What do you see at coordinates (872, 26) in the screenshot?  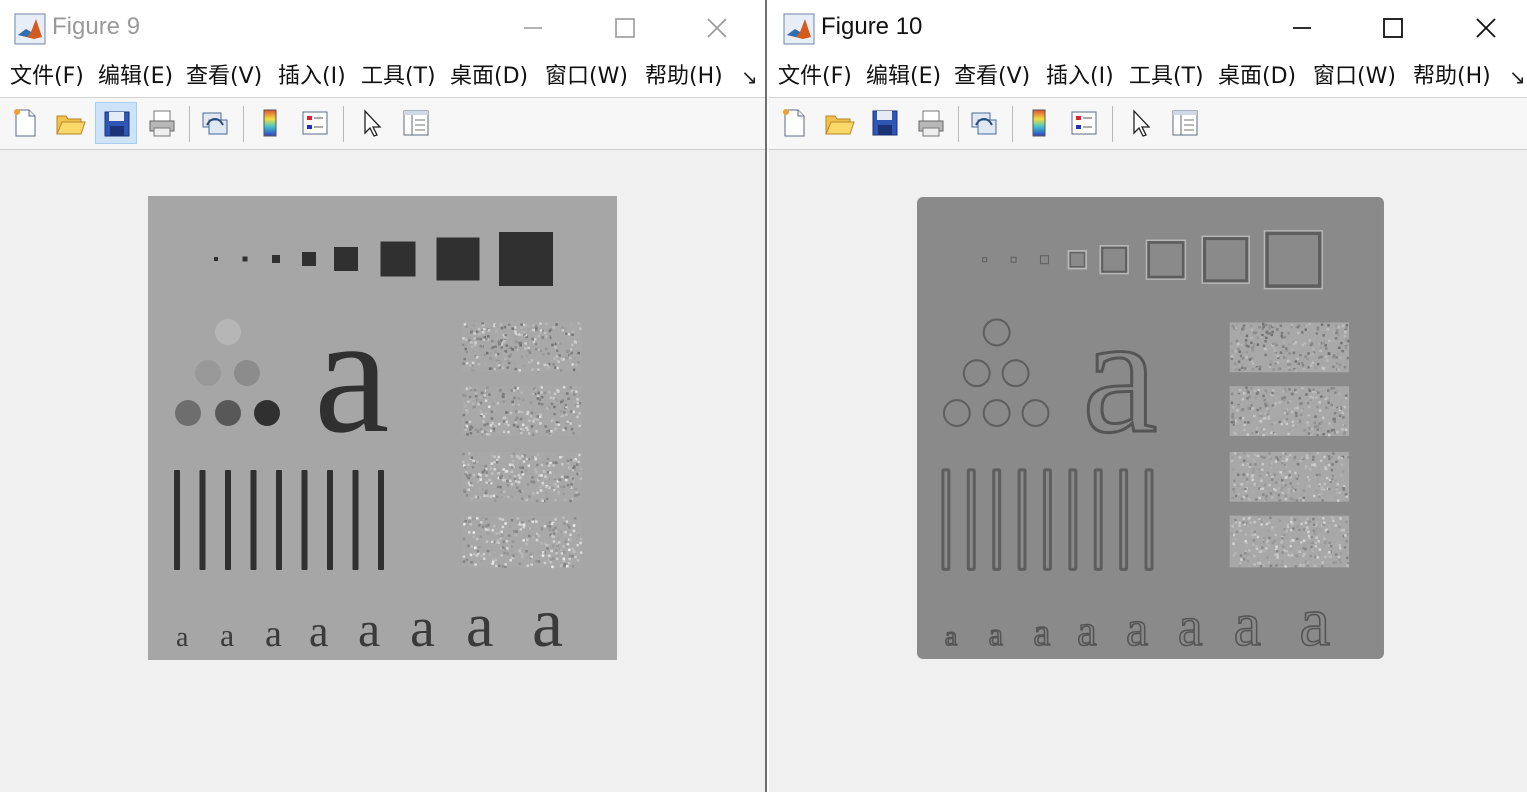 I see `window-title: Figure 10` at bounding box center [872, 26].